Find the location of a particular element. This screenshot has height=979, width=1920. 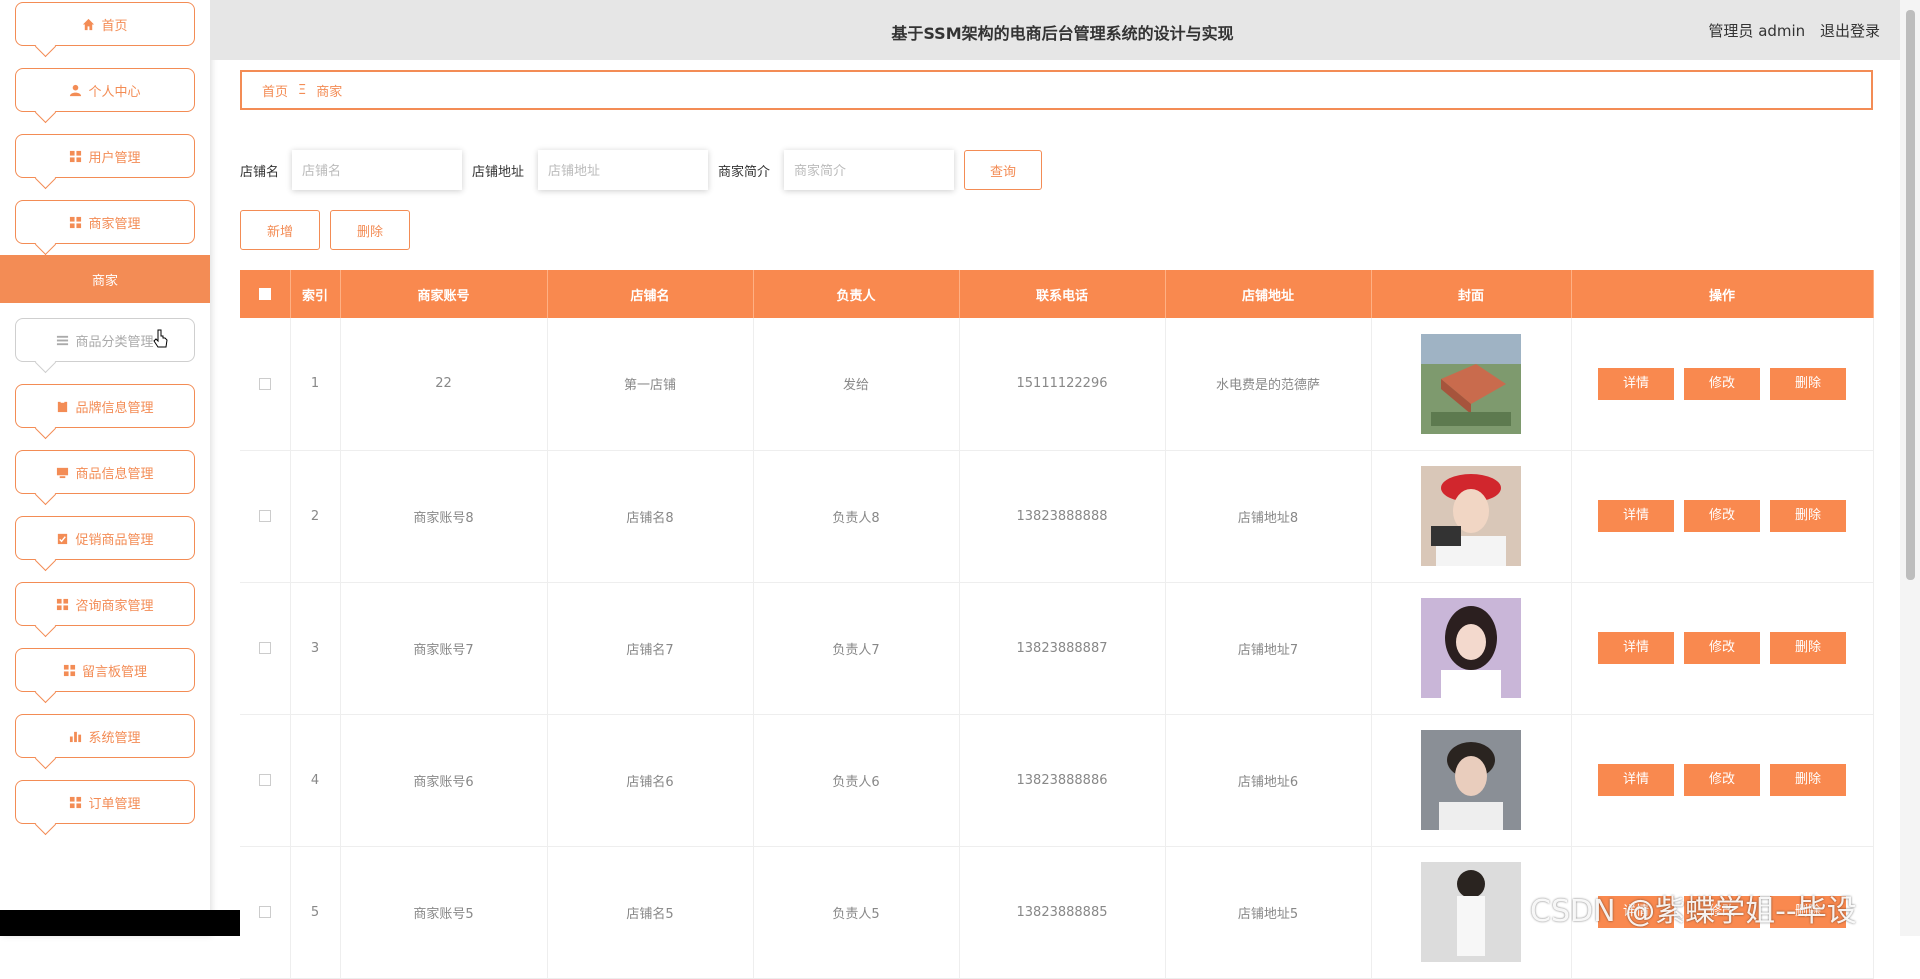

sidebar-item-label: 用户管理 is located at coordinates (114, 158).